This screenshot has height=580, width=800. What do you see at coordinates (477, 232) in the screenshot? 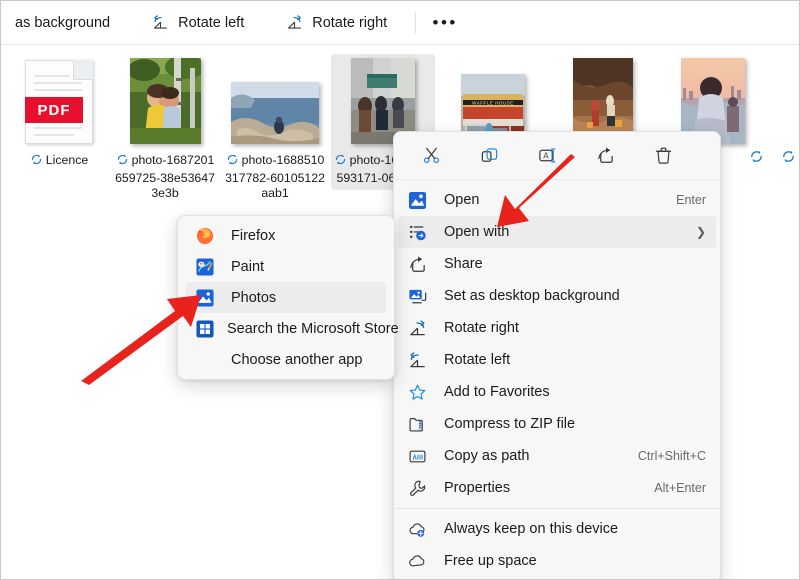
I see `menu-item-label: Open with` at bounding box center [477, 232].